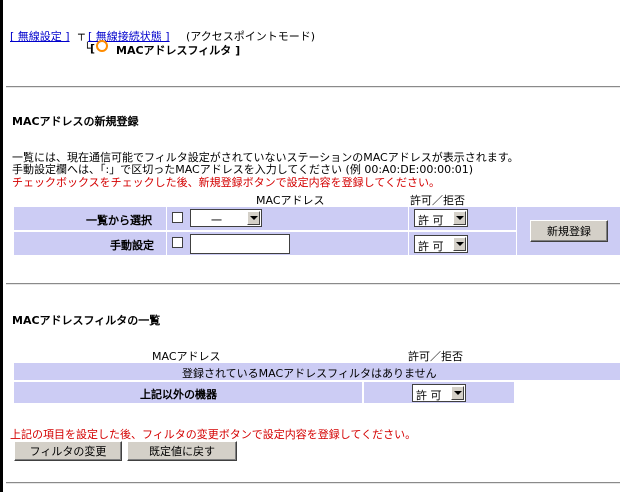 The height and width of the screenshot is (492, 620). What do you see at coordinates (569, 231) in the screenshot?
I see `register-button: 新規登録` at bounding box center [569, 231].